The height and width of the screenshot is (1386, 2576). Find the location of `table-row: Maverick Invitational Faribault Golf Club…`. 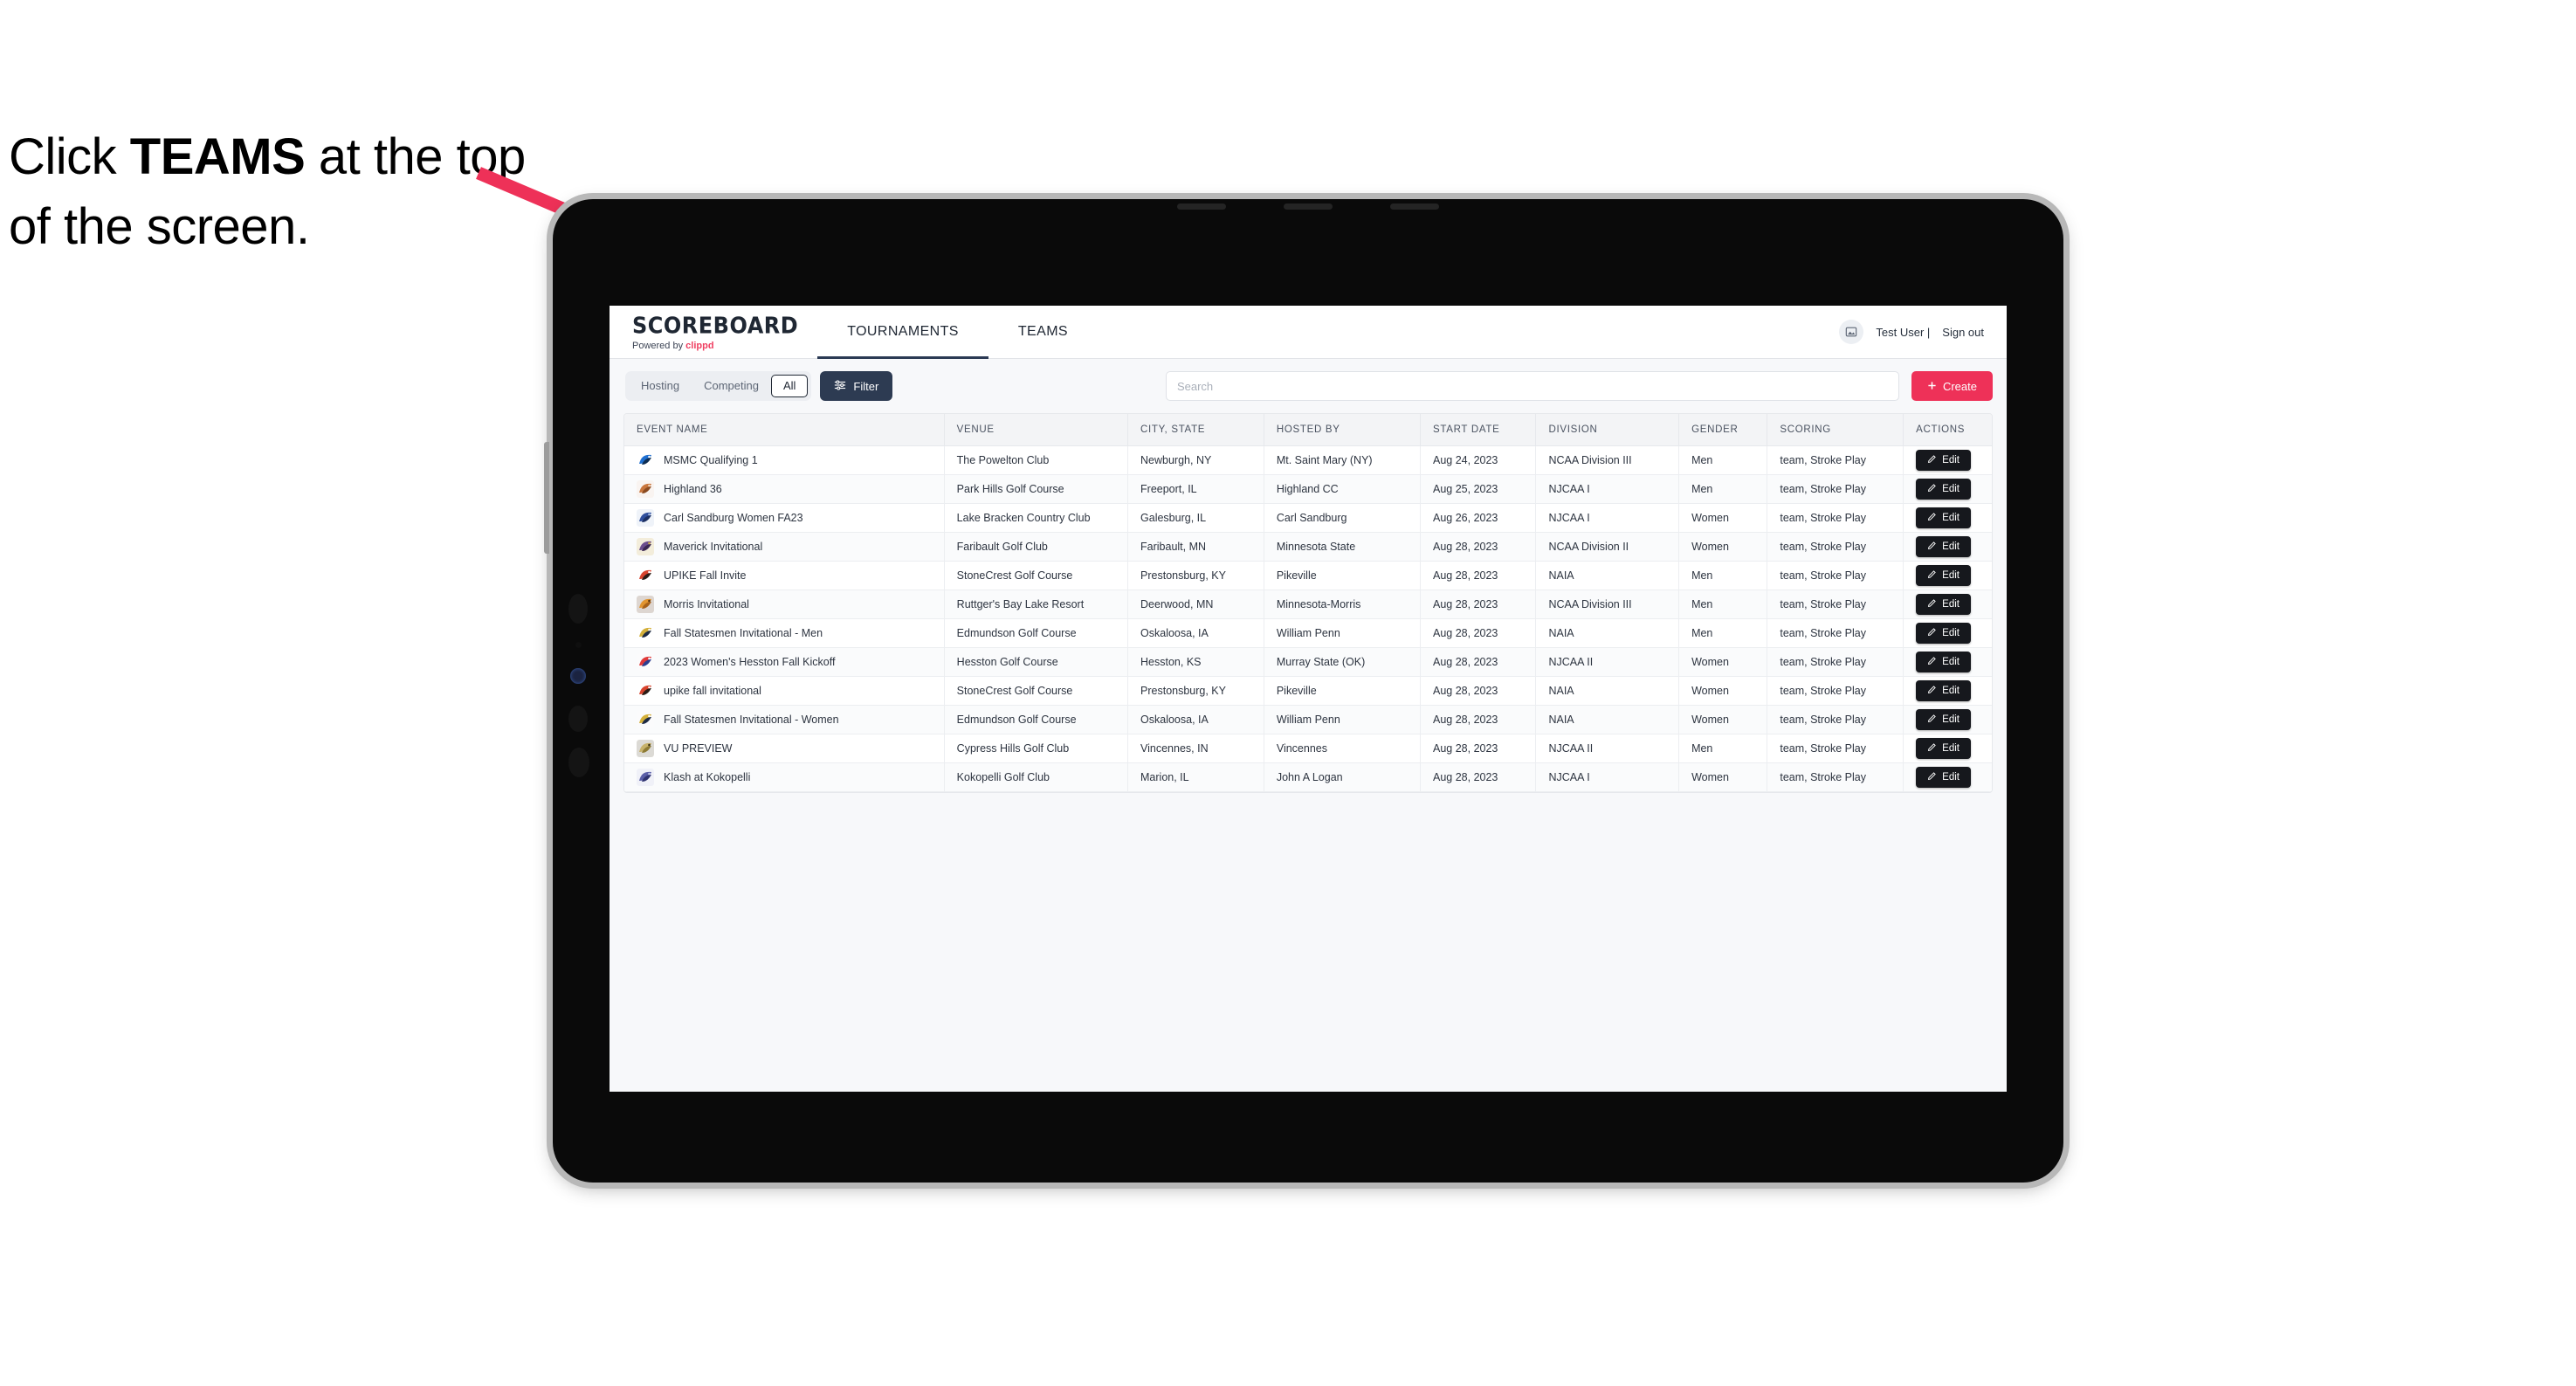

table-row: Maverick Invitational Faribault Golf Club… is located at coordinates (1308, 547).